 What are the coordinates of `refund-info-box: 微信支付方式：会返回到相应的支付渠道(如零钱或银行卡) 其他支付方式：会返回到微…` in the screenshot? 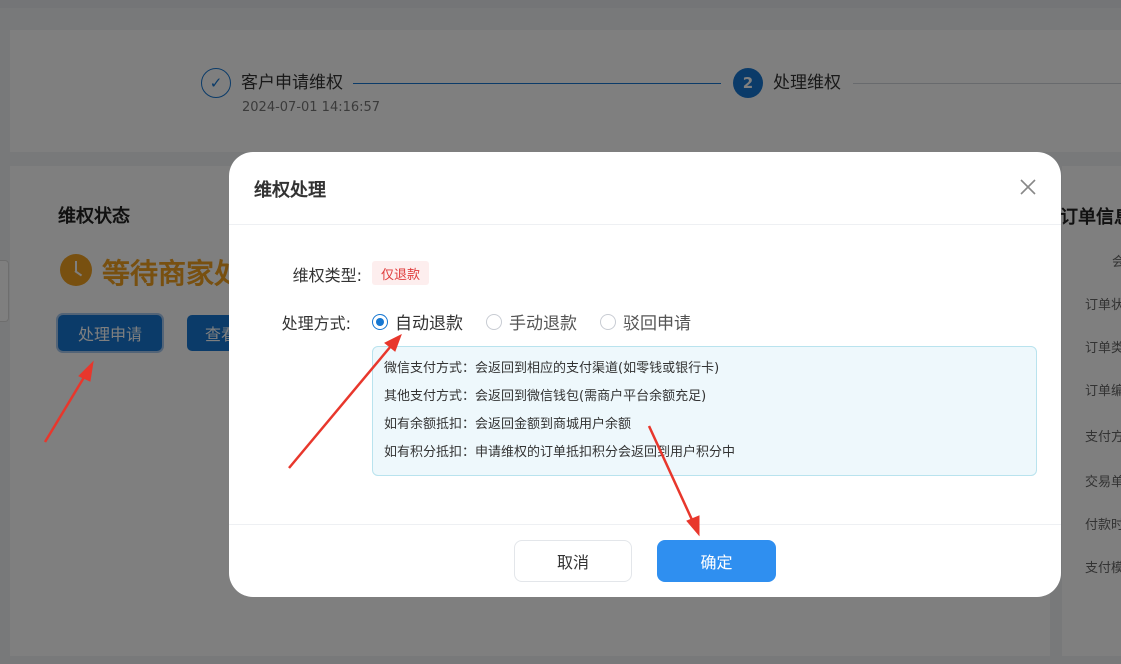 It's located at (704, 411).